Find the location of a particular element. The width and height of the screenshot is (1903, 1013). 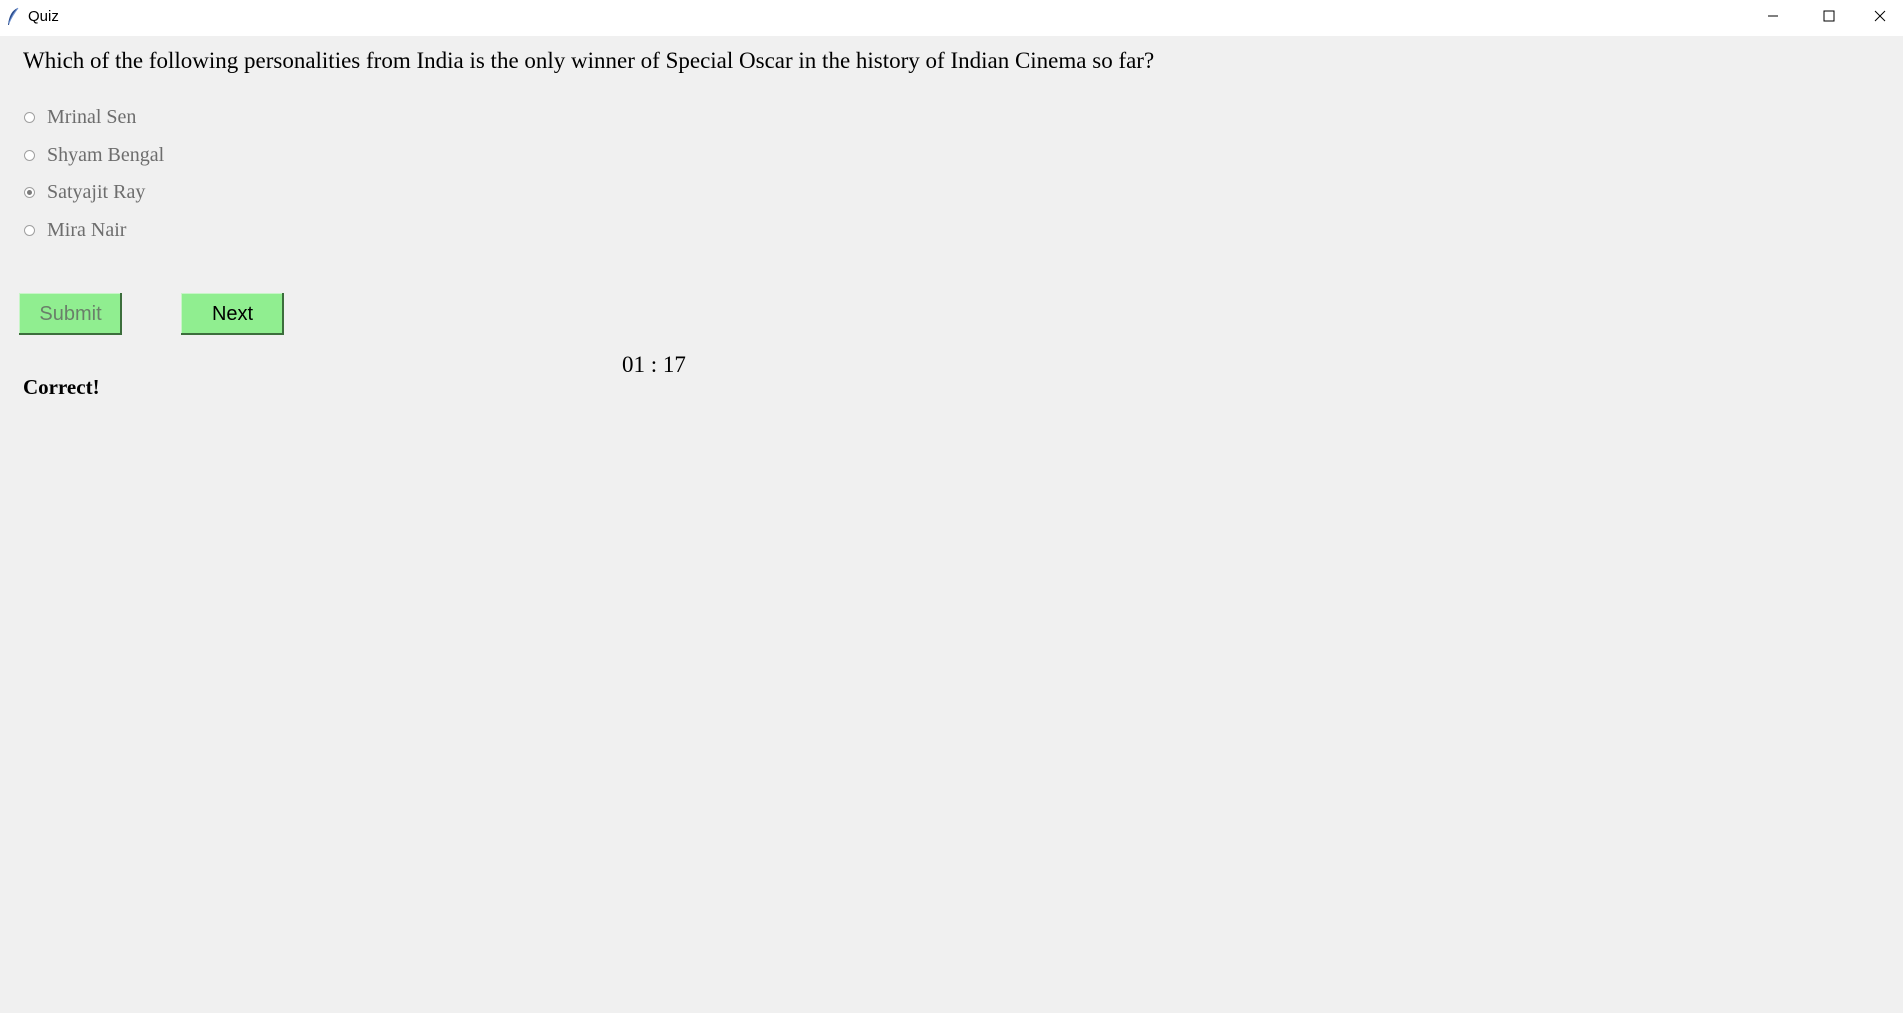

option-mira-nair: Mira Nair is located at coordinates (75, 230).